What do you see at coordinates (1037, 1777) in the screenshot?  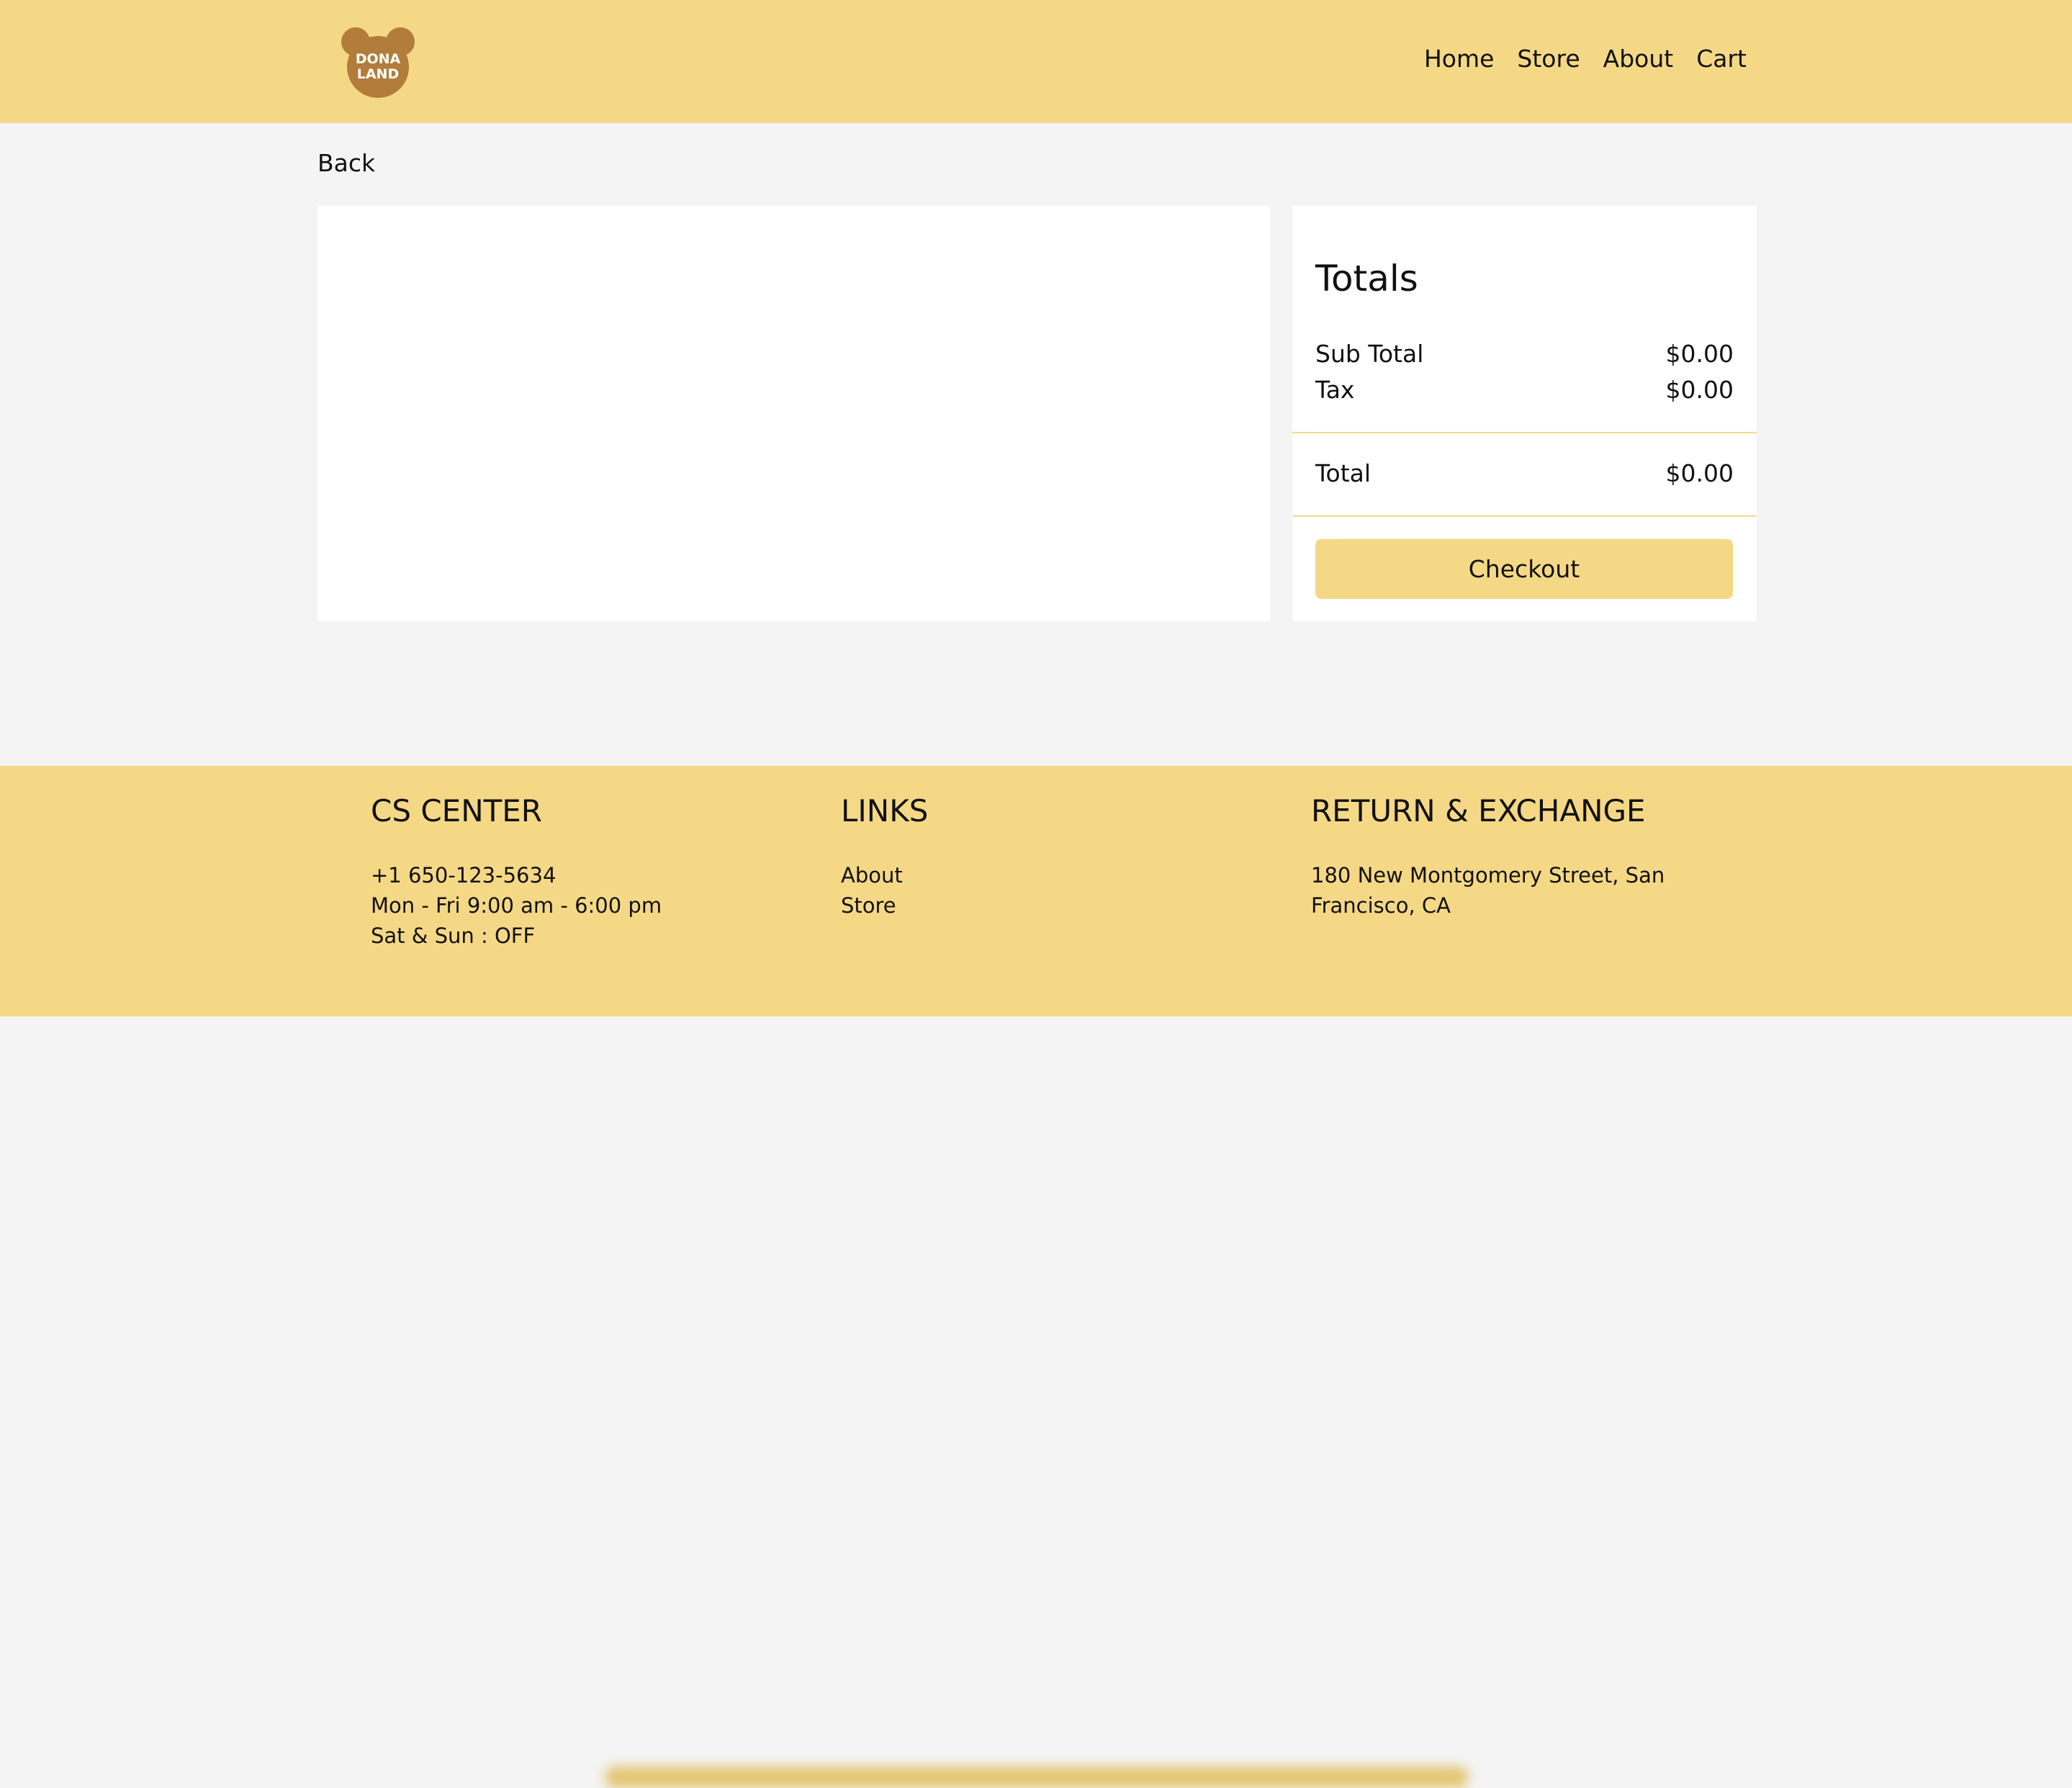 I see `footer-shadow` at bounding box center [1037, 1777].